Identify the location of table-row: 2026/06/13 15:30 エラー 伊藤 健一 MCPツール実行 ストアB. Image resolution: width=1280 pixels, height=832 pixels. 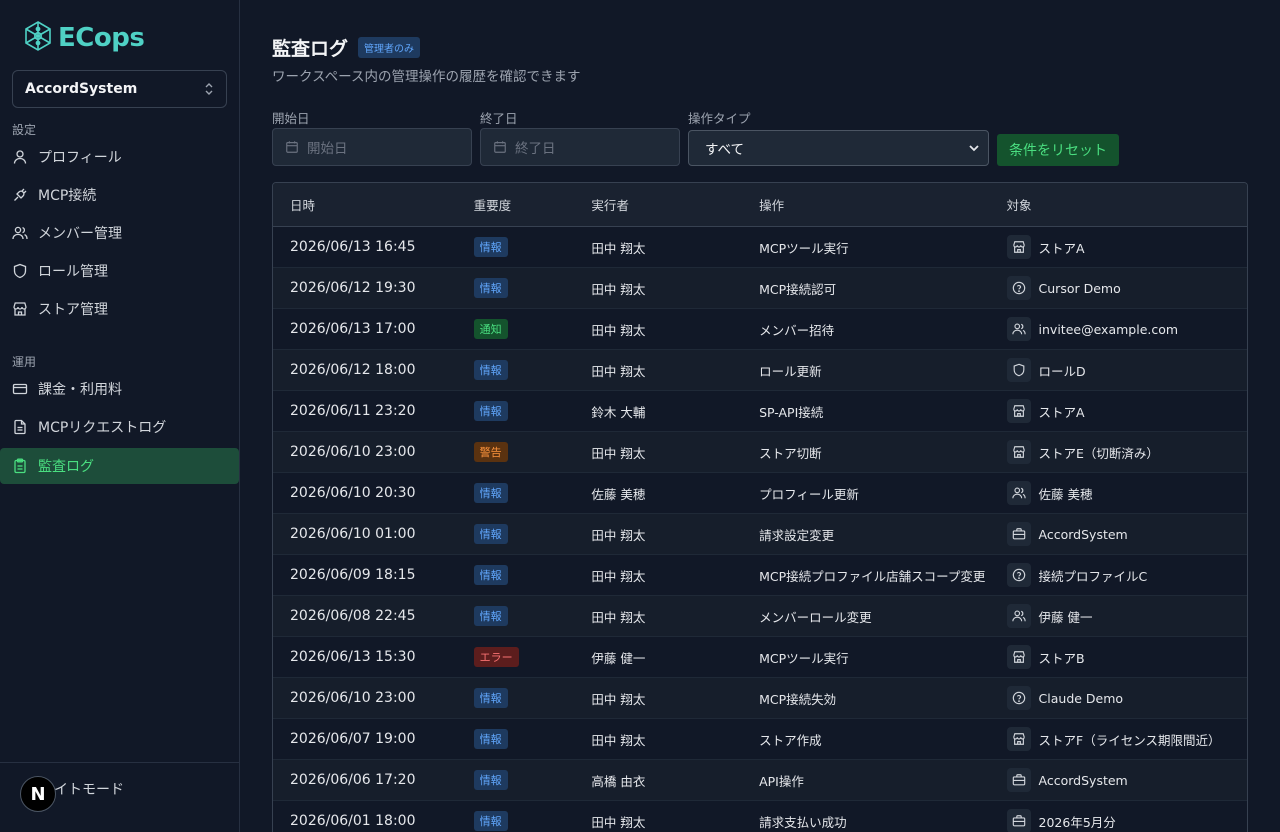
(760, 657).